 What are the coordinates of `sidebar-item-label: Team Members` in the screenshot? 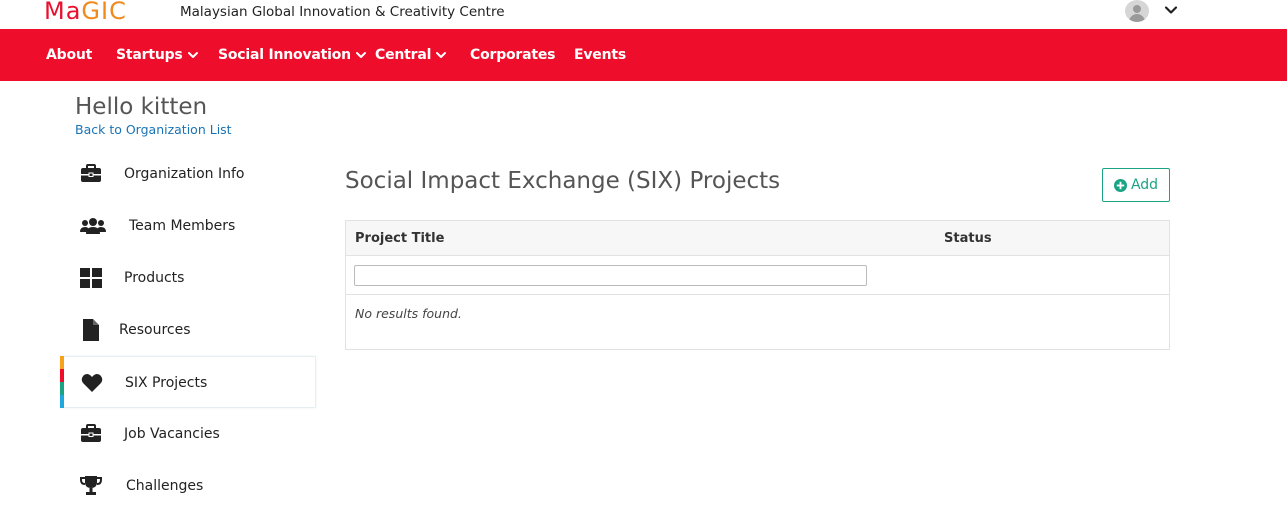 It's located at (182, 226).